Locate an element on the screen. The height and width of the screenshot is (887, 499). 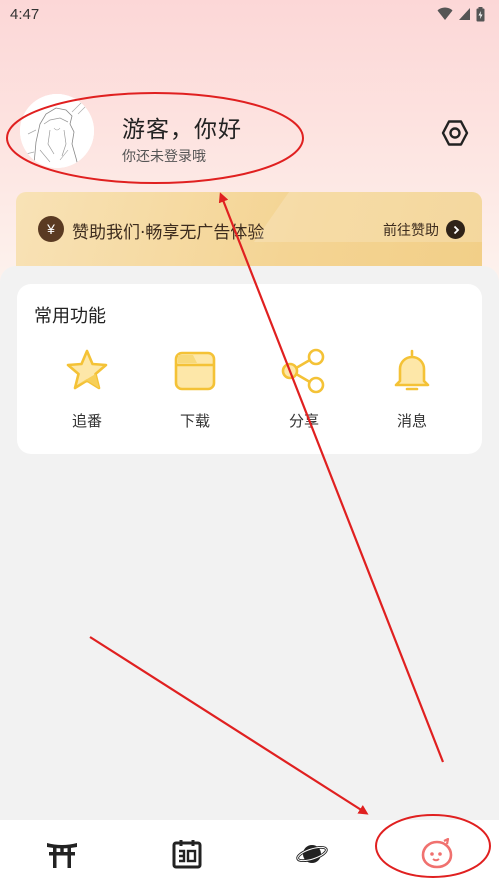
signal-icon is located at coordinates (464, 14).